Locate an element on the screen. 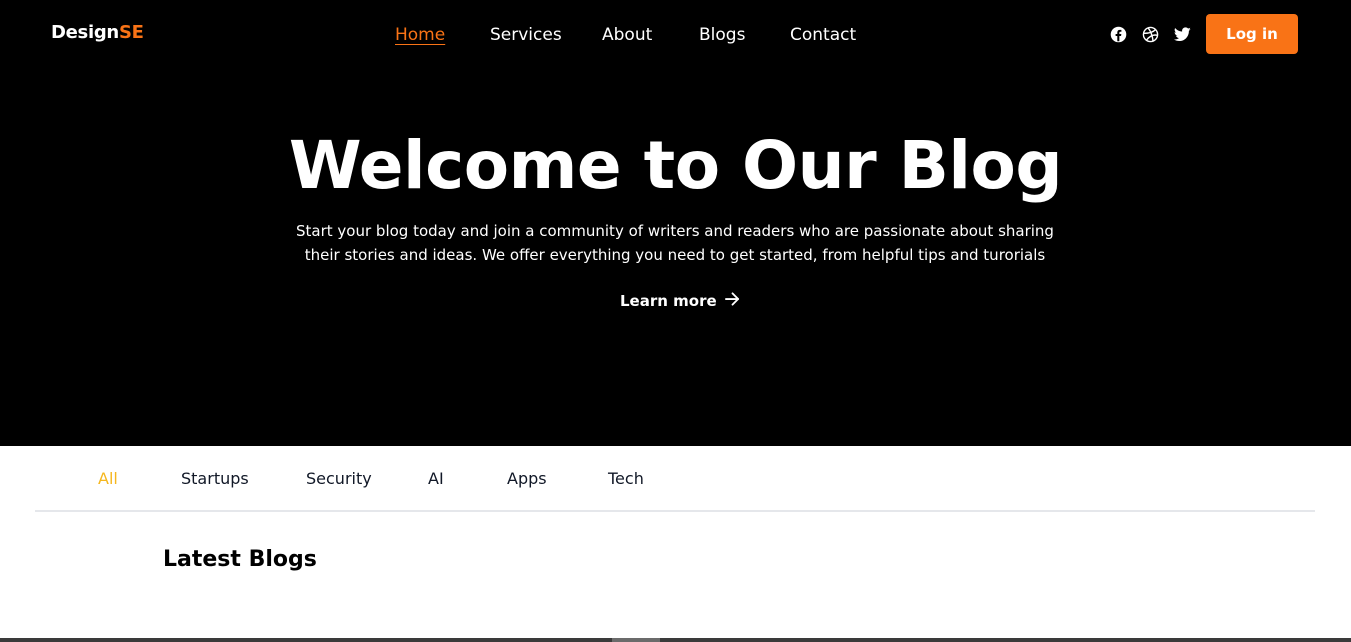 This screenshot has width=1351, height=642. learn-more-label: Learn more is located at coordinates (668, 301).